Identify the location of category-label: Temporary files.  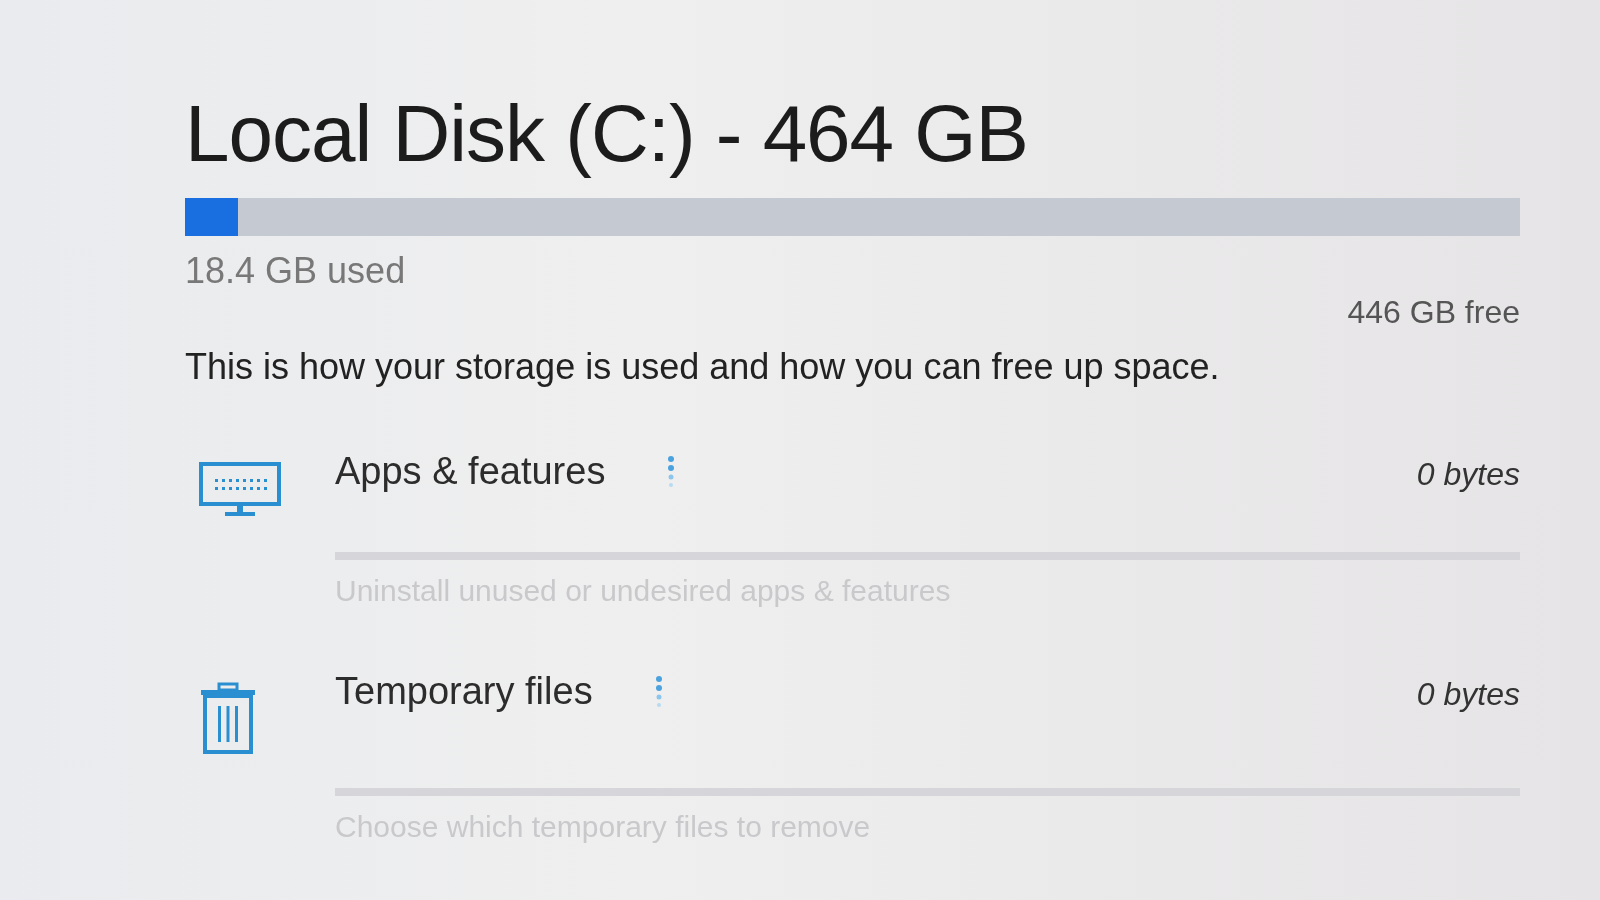
(464, 691).